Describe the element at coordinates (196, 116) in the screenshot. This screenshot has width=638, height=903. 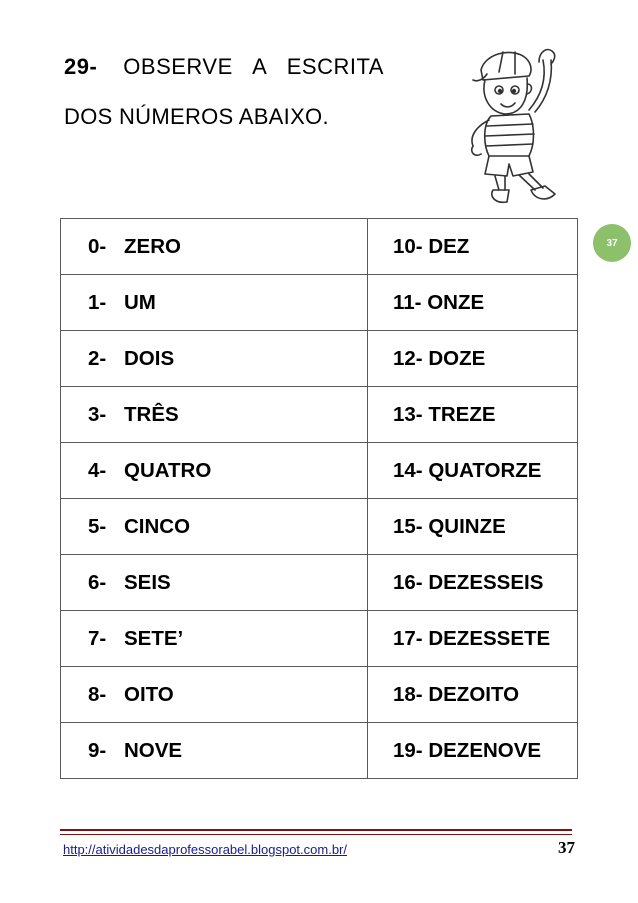
I see `exercise-instruction-line2: DOS NÚMEROS ABAIXO.` at that location.